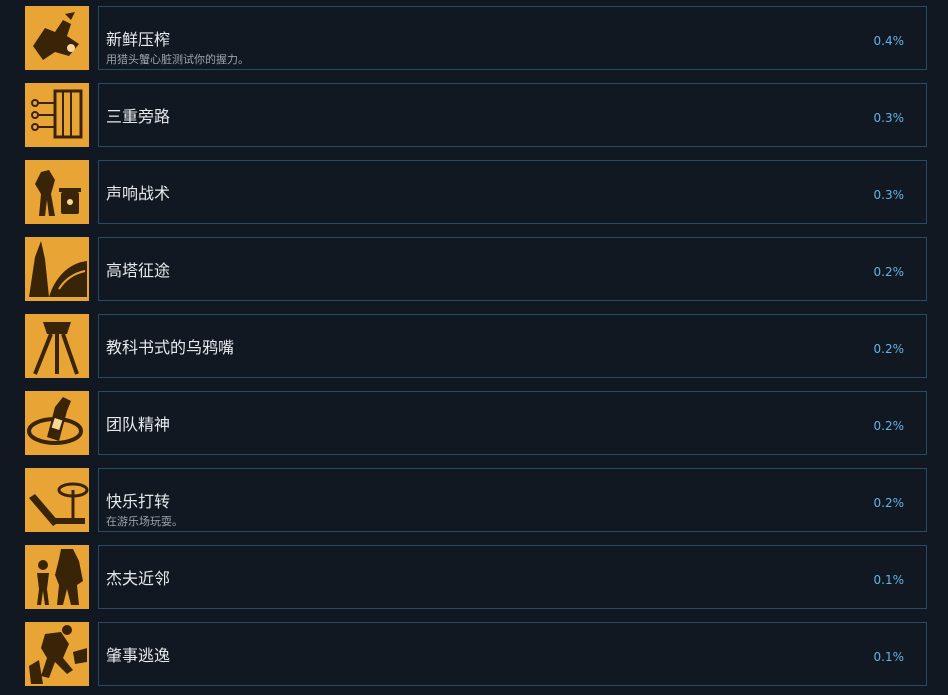 Image resolution: width=948 pixels, height=695 pixels. What do you see at coordinates (57, 269) in the screenshot?
I see `tower-icon` at bounding box center [57, 269].